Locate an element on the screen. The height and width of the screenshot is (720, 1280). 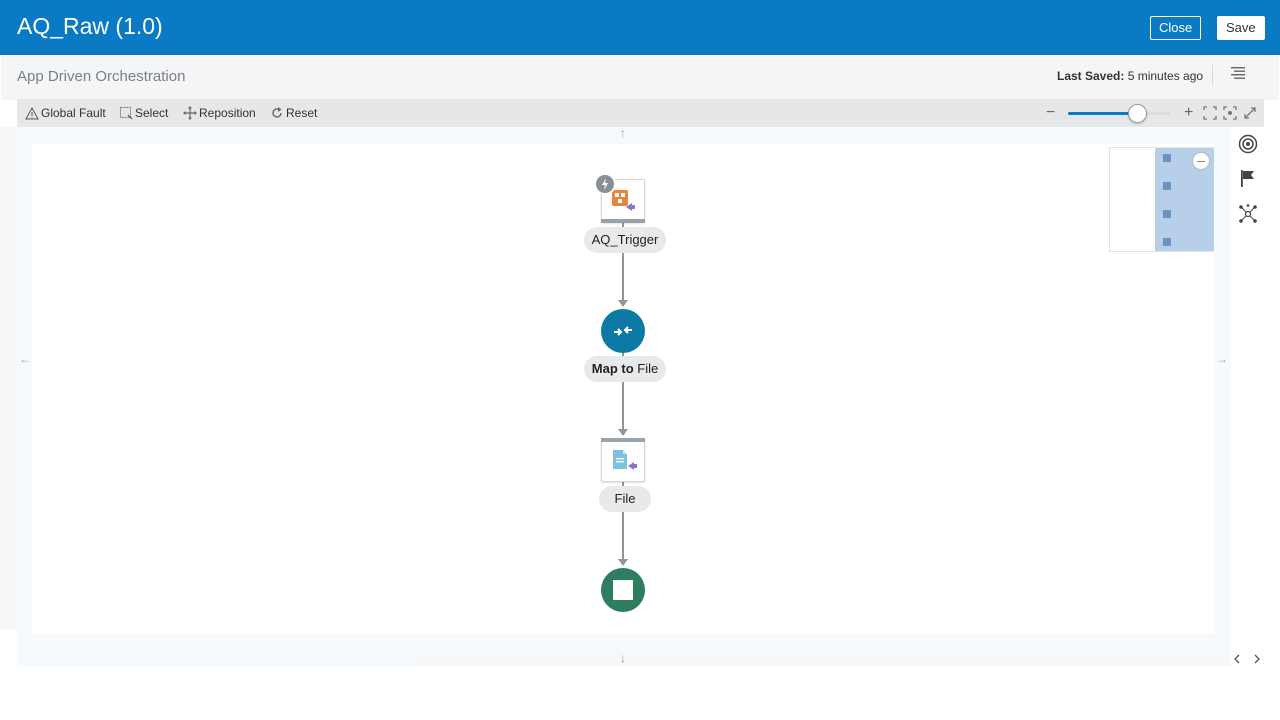
select-button: Select is located at coordinates (143, 113).